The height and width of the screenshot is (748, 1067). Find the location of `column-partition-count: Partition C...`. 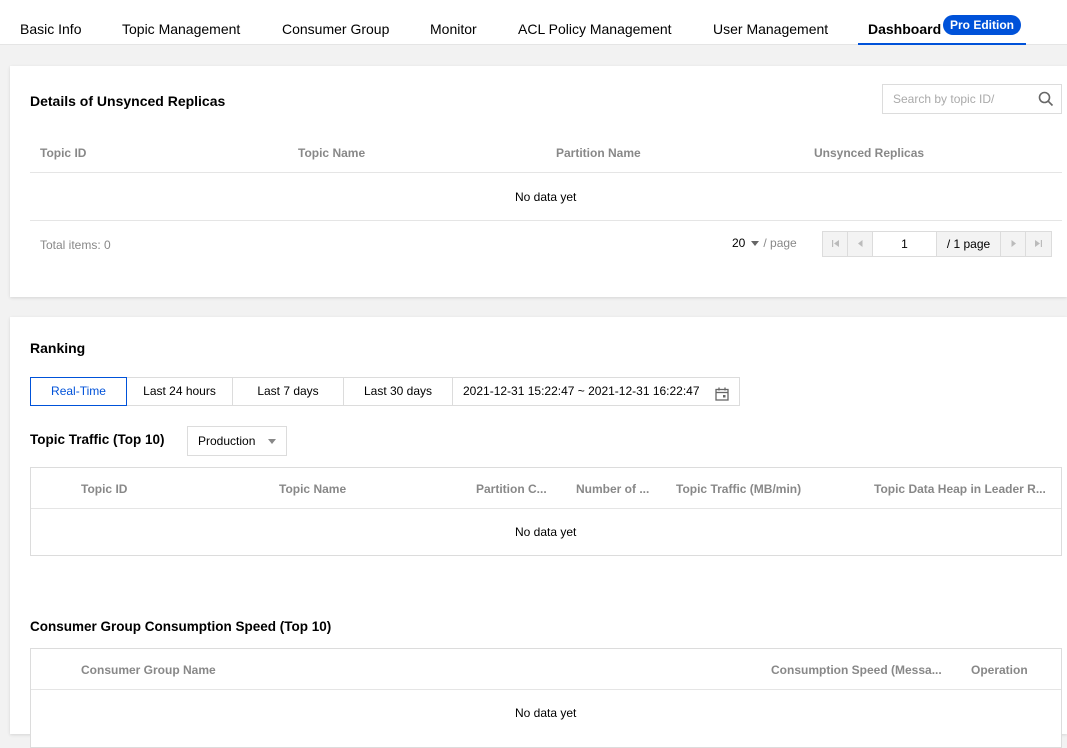

column-partition-count: Partition C... is located at coordinates (511, 489).